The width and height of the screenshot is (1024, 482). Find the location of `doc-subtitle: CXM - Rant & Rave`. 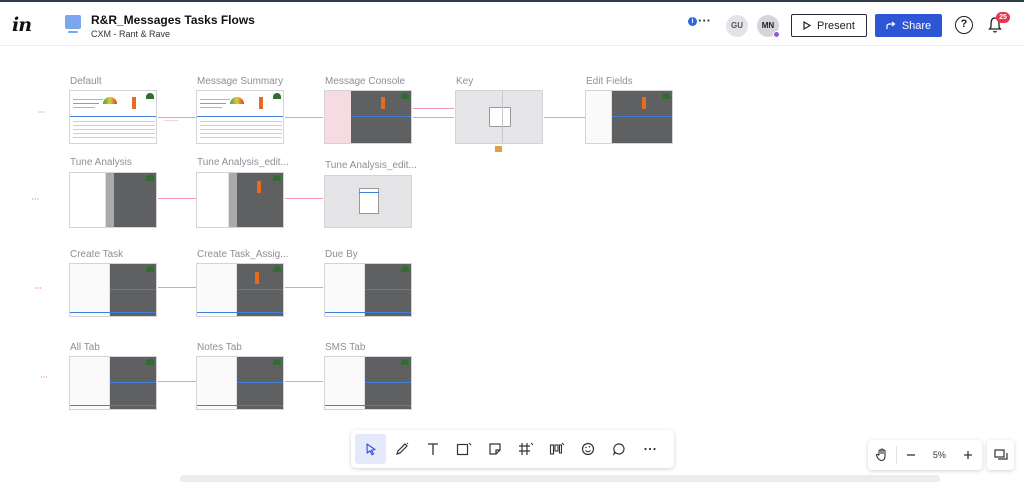

doc-subtitle: CXM - Rant & Rave is located at coordinates (130, 34).